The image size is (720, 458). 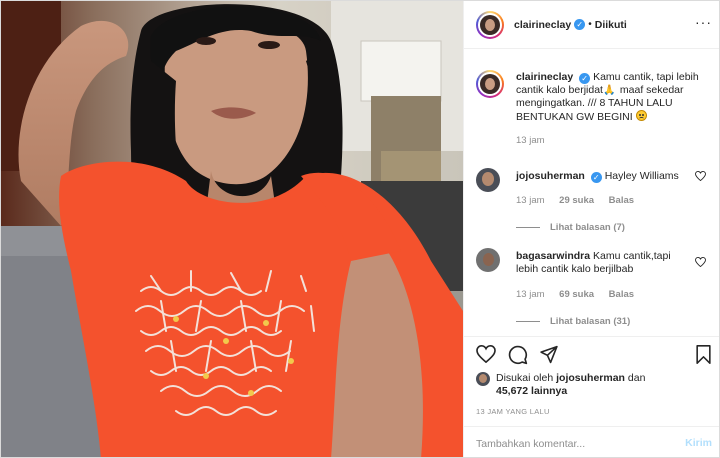 What do you see at coordinates (587, 227) in the screenshot?
I see `view-replies-label: Lihat balasan (7)` at bounding box center [587, 227].